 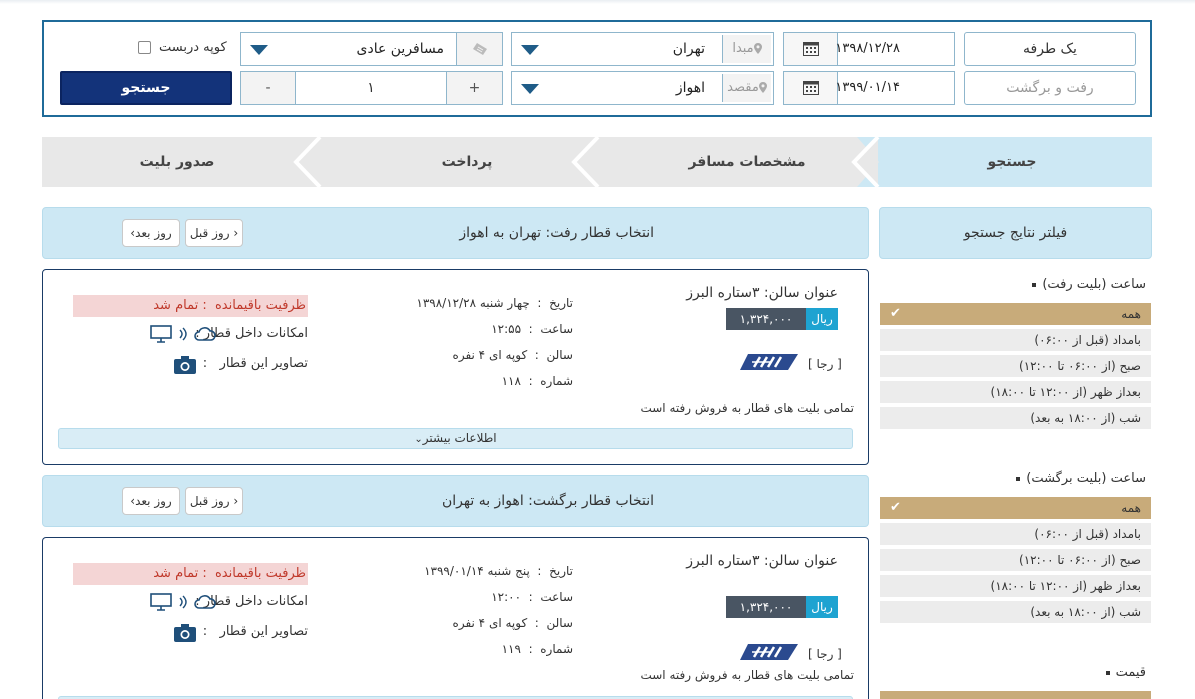 I want to click on filter-section-title: قیمت, so click(x=1015, y=673).